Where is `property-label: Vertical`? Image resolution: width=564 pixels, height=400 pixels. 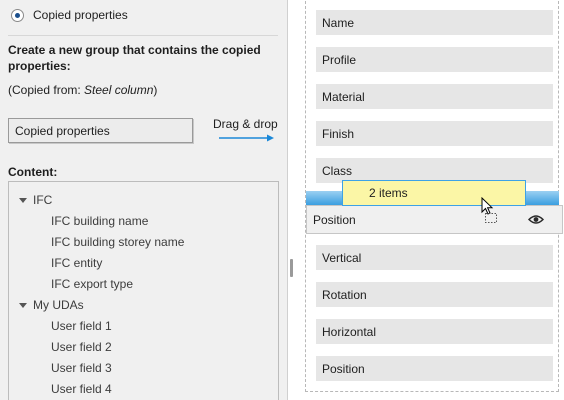
property-label: Vertical is located at coordinates (342, 257).